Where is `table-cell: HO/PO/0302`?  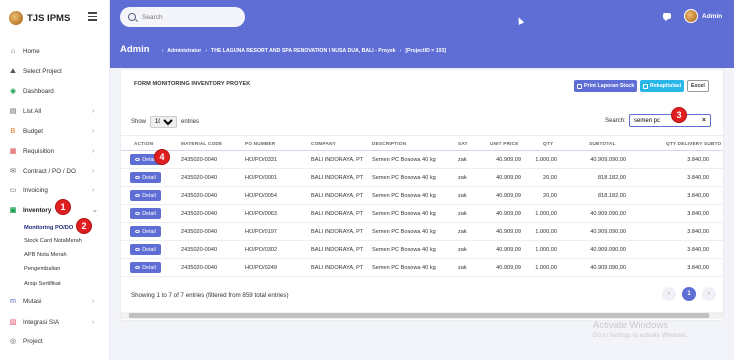 table-cell: HO/PO/0302 is located at coordinates (261, 250).